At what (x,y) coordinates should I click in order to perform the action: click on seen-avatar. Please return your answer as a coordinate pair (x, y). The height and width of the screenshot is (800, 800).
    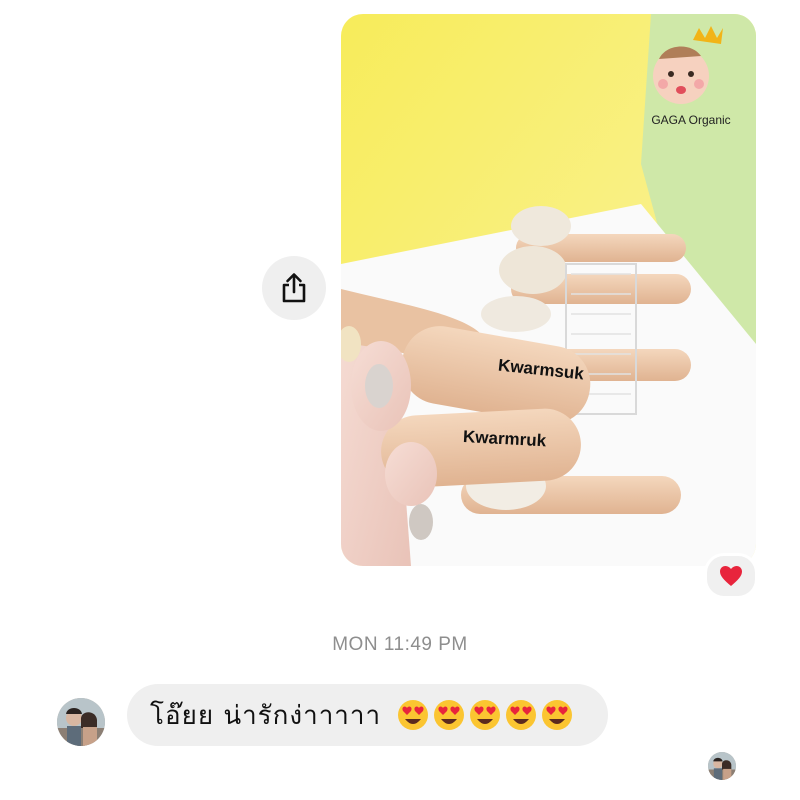
    Looking at the image, I should click on (722, 766).